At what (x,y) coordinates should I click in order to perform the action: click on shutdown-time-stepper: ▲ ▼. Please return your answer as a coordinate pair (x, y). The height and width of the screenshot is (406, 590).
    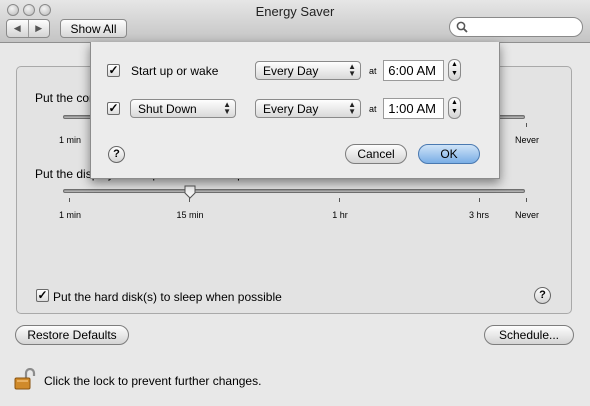
    Looking at the image, I should click on (454, 108).